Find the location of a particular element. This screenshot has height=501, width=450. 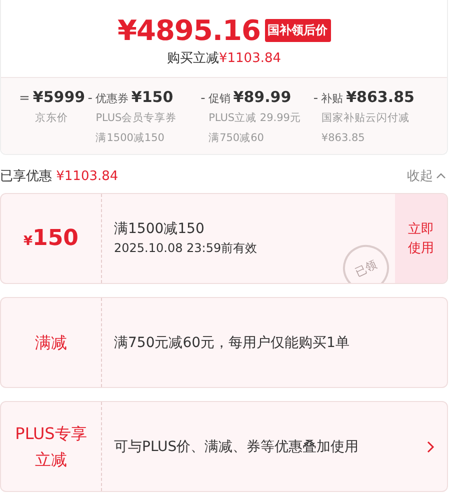

promo-label: PLUS专享立减 is located at coordinates (51, 446).